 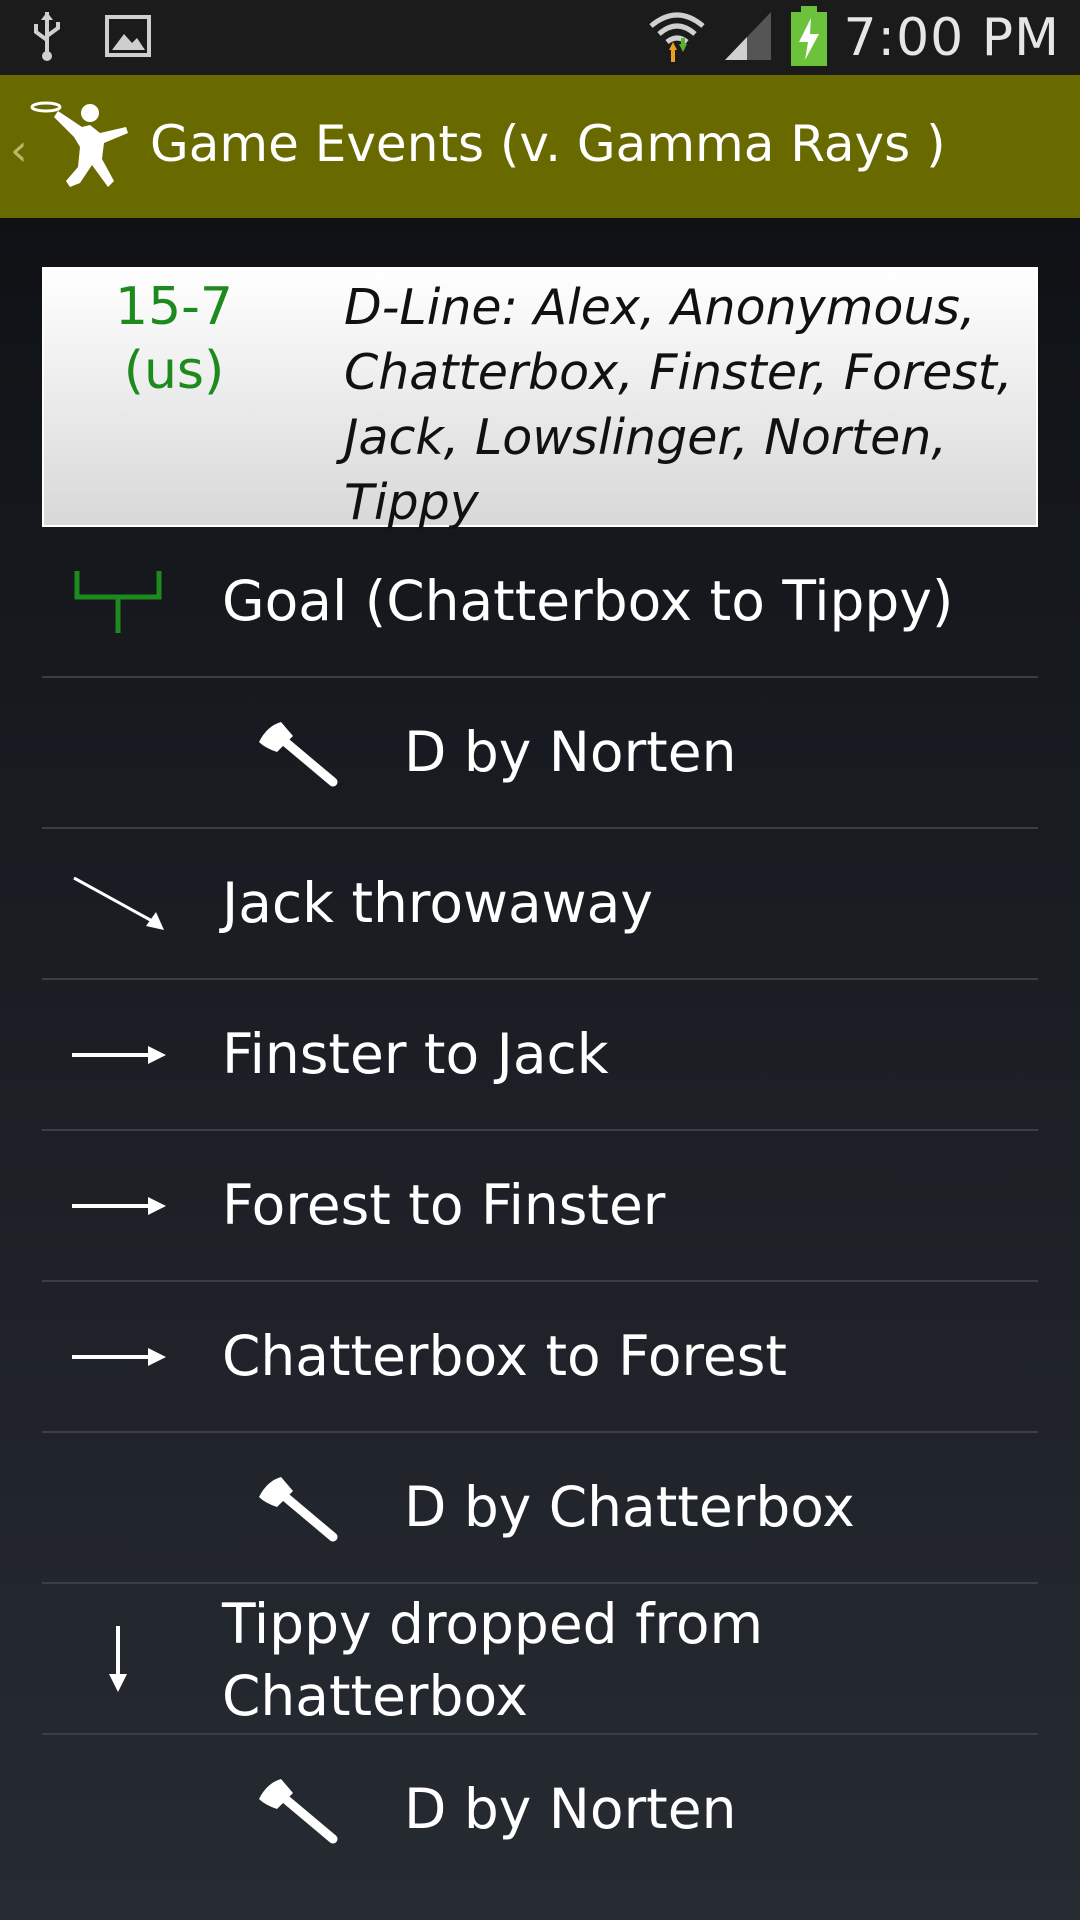 What do you see at coordinates (128, 38) in the screenshot?
I see `image-icon` at bounding box center [128, 38].